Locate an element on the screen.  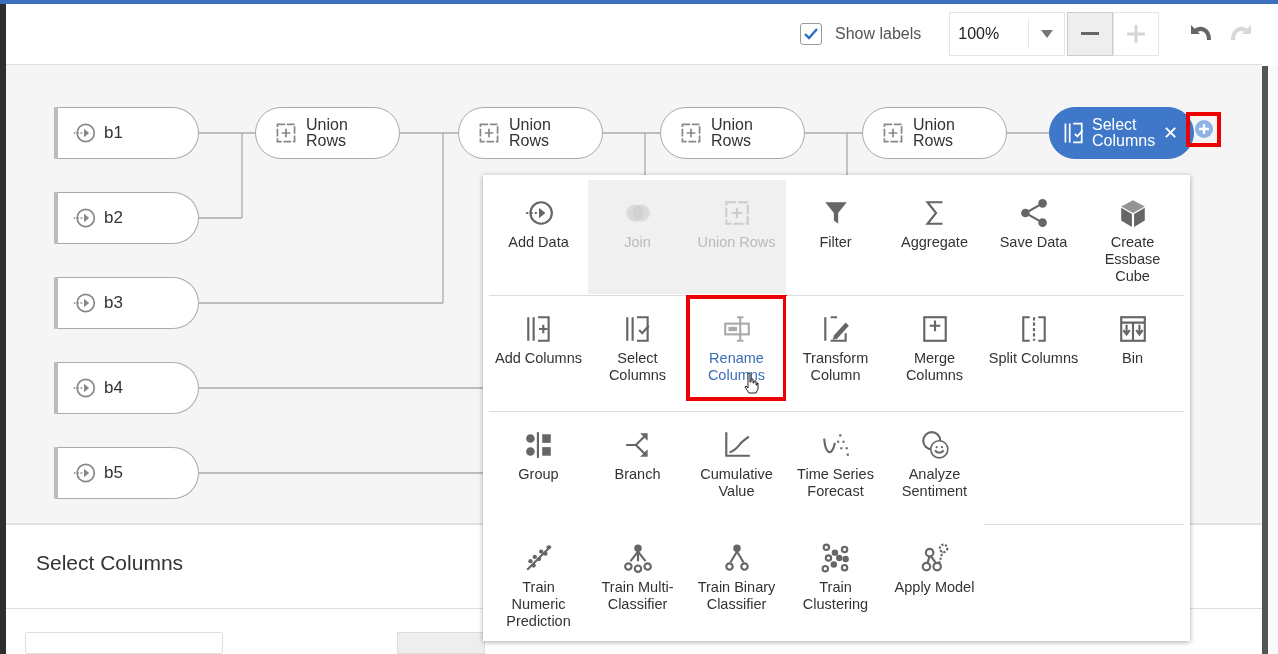
rename-icon is located at coordinates (736, 329).